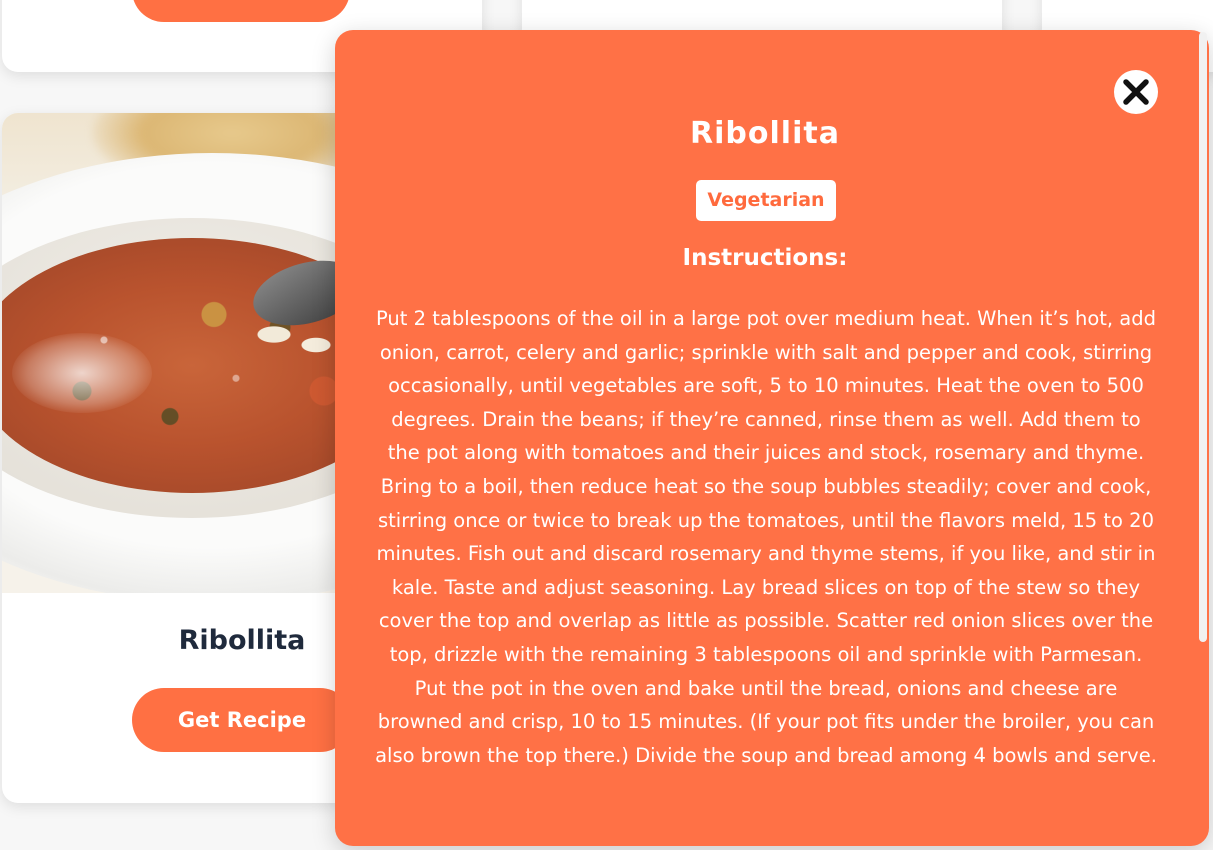 The image size is (1213, 850). Describe the element at coordinates (82, 373) in the screenshot. I see `parmesan-topping` at that location.